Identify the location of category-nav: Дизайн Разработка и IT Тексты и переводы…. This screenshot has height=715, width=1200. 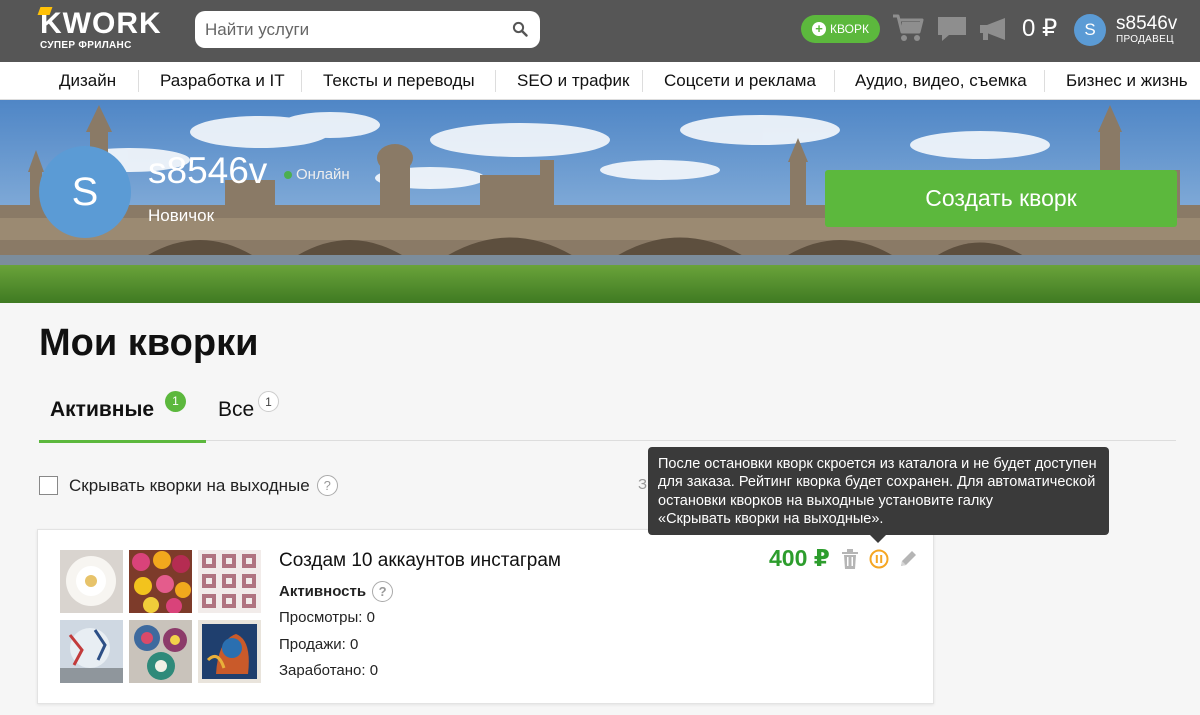
(600, 81).